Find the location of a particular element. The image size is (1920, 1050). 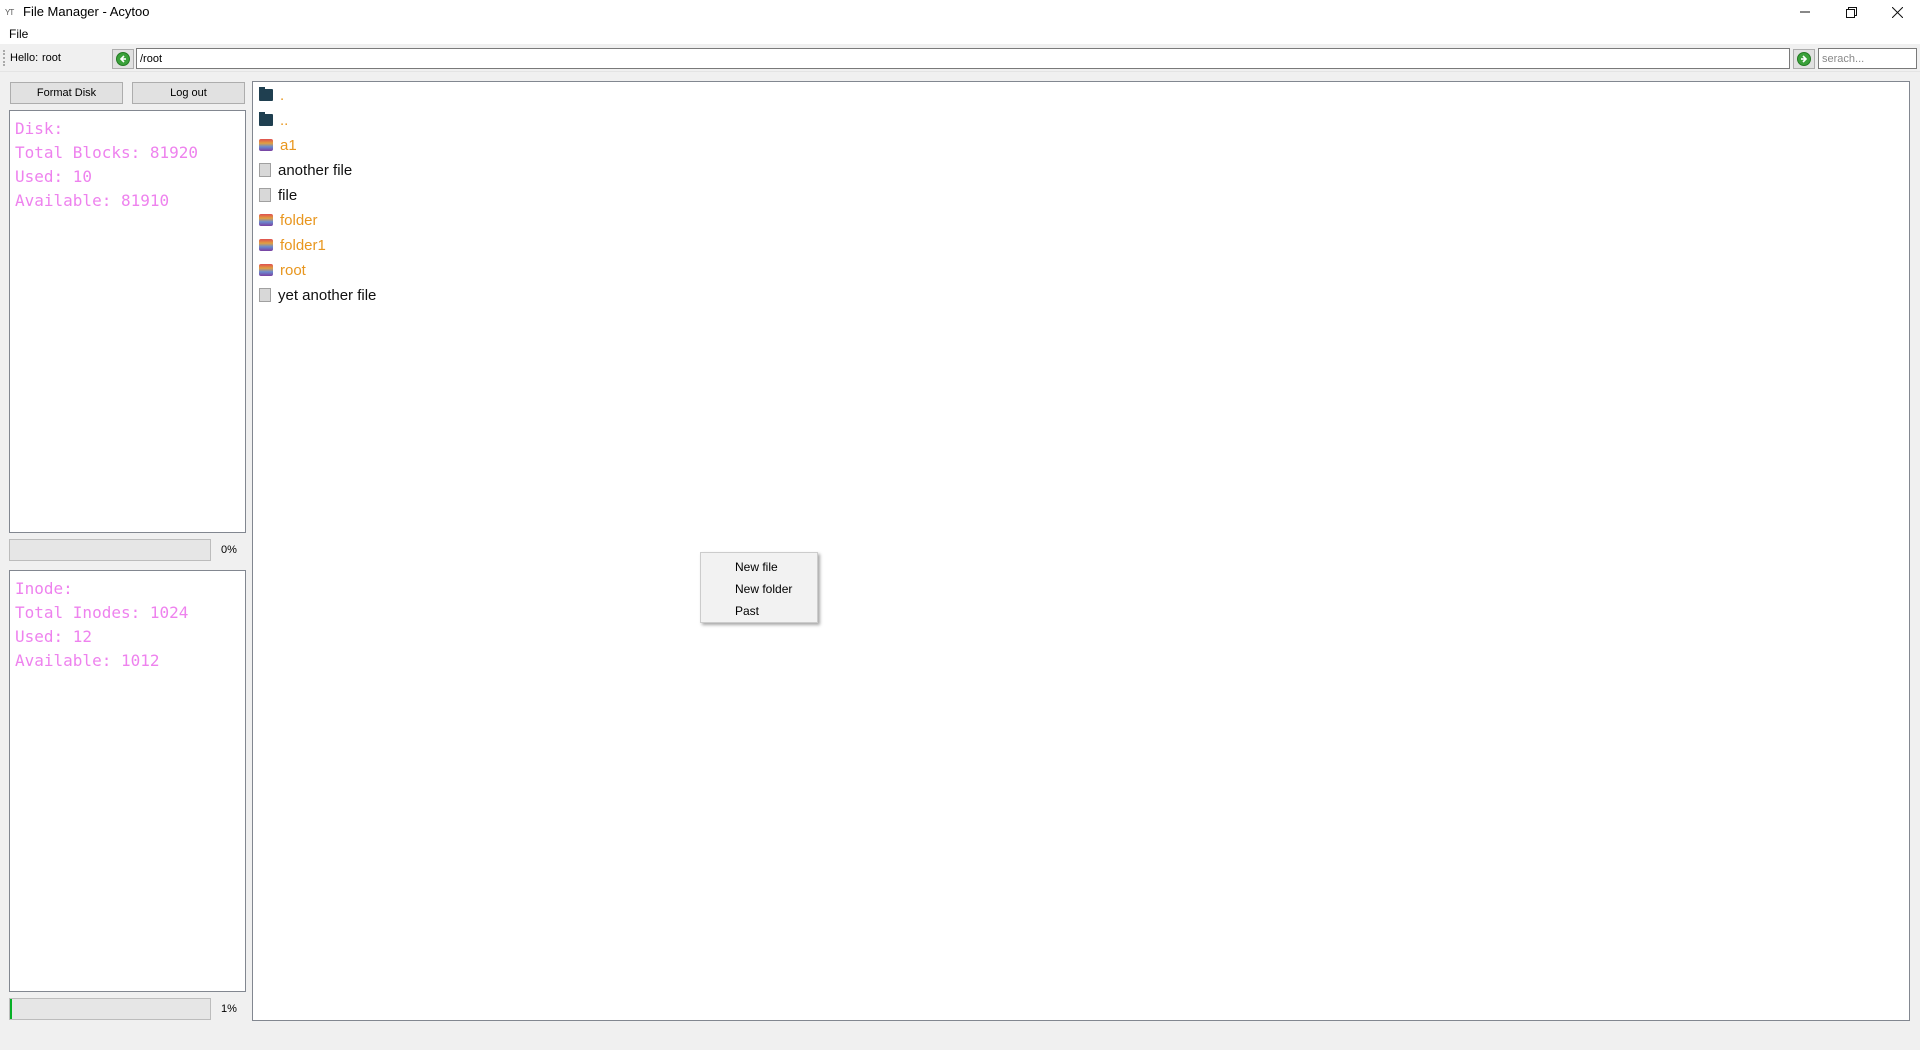

context-menu: New file New folder Past is located at coordinates (759, 587).